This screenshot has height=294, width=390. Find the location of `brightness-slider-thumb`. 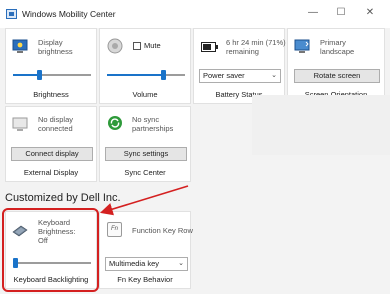

brightness-slider-thumb is located at coordinates (39, 75).